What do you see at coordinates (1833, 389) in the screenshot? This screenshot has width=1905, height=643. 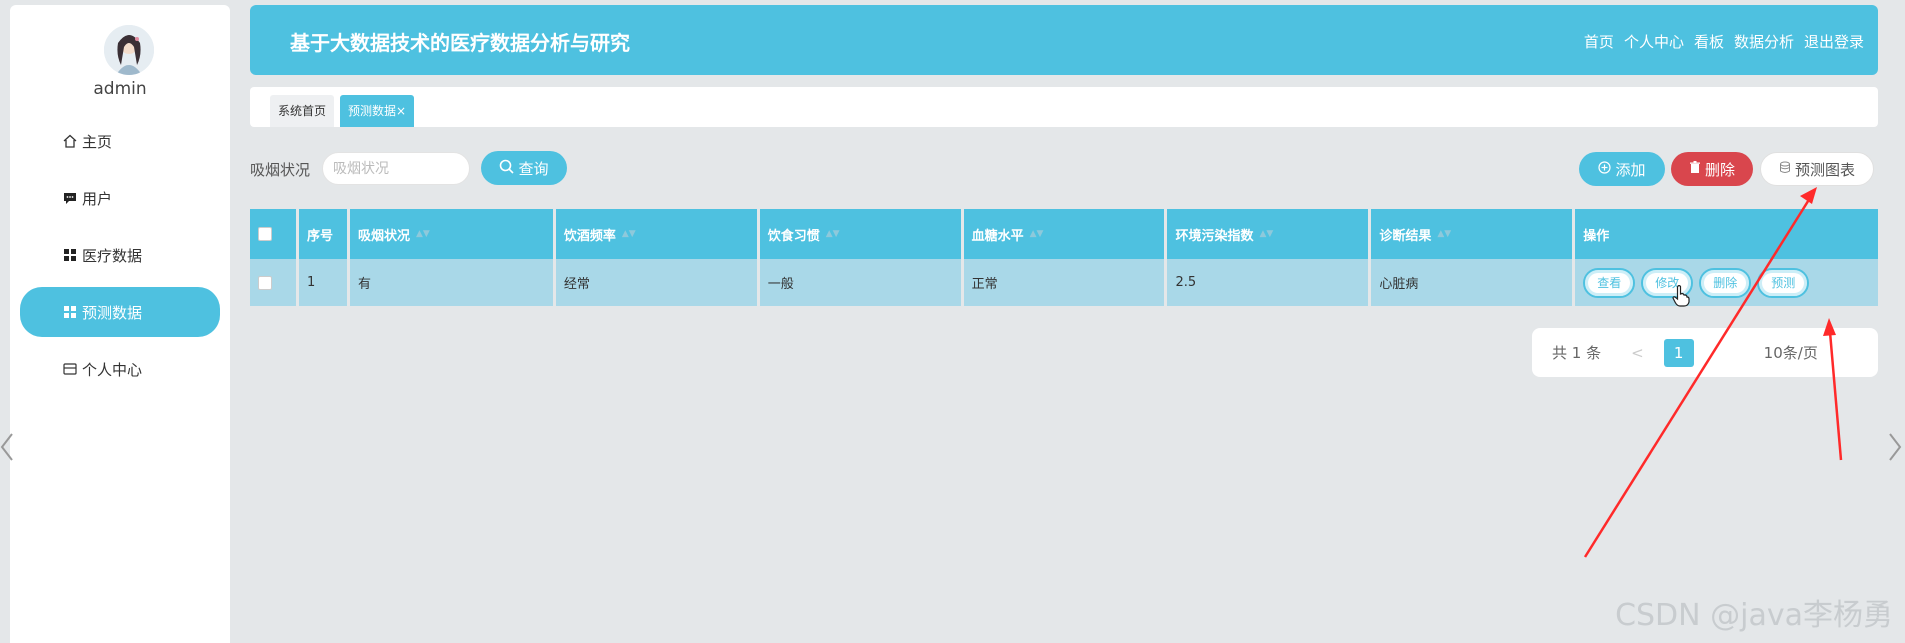 I see `annotation-arrow-to-predict` at bounding box center [1833, 389].